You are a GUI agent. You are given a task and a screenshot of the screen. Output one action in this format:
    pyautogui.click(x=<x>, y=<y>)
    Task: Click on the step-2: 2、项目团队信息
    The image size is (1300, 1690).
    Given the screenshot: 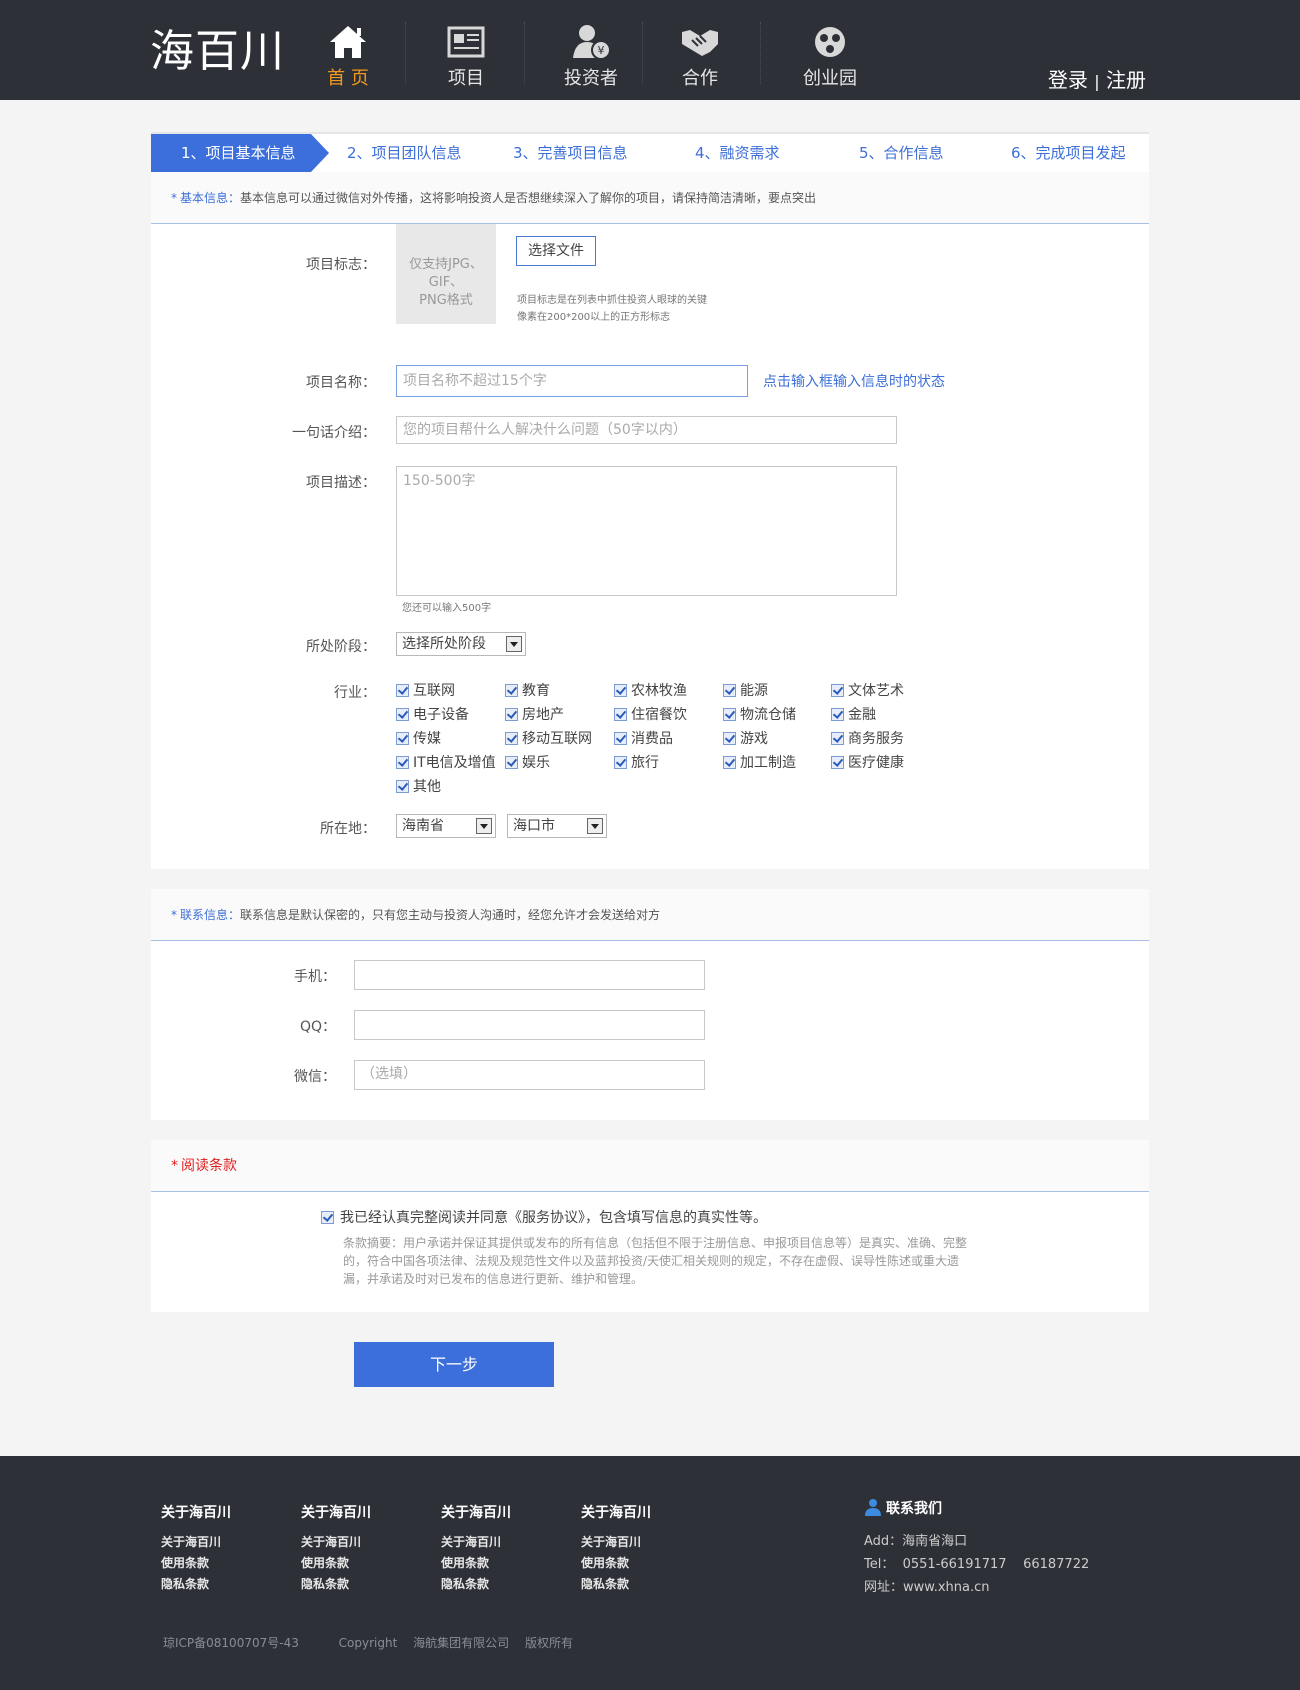 What is the action you would take?
    pyautogui.click(x=404, y=153)
    